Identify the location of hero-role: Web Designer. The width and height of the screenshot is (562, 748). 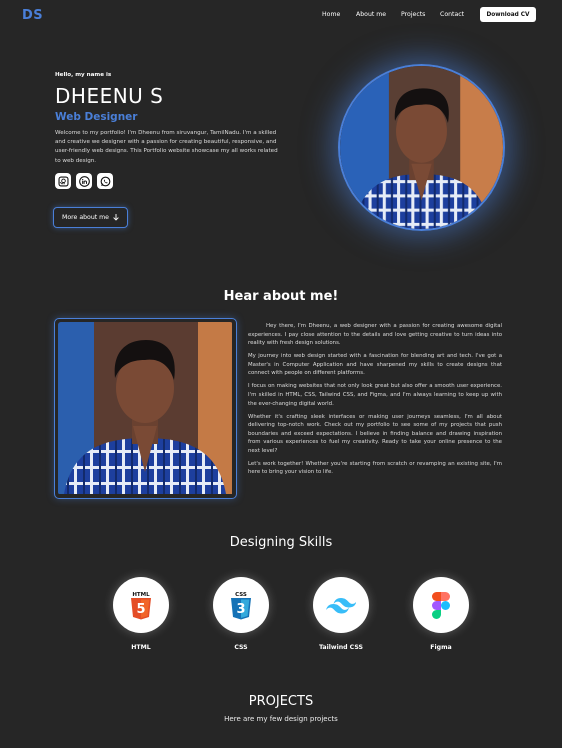
(96, 117).